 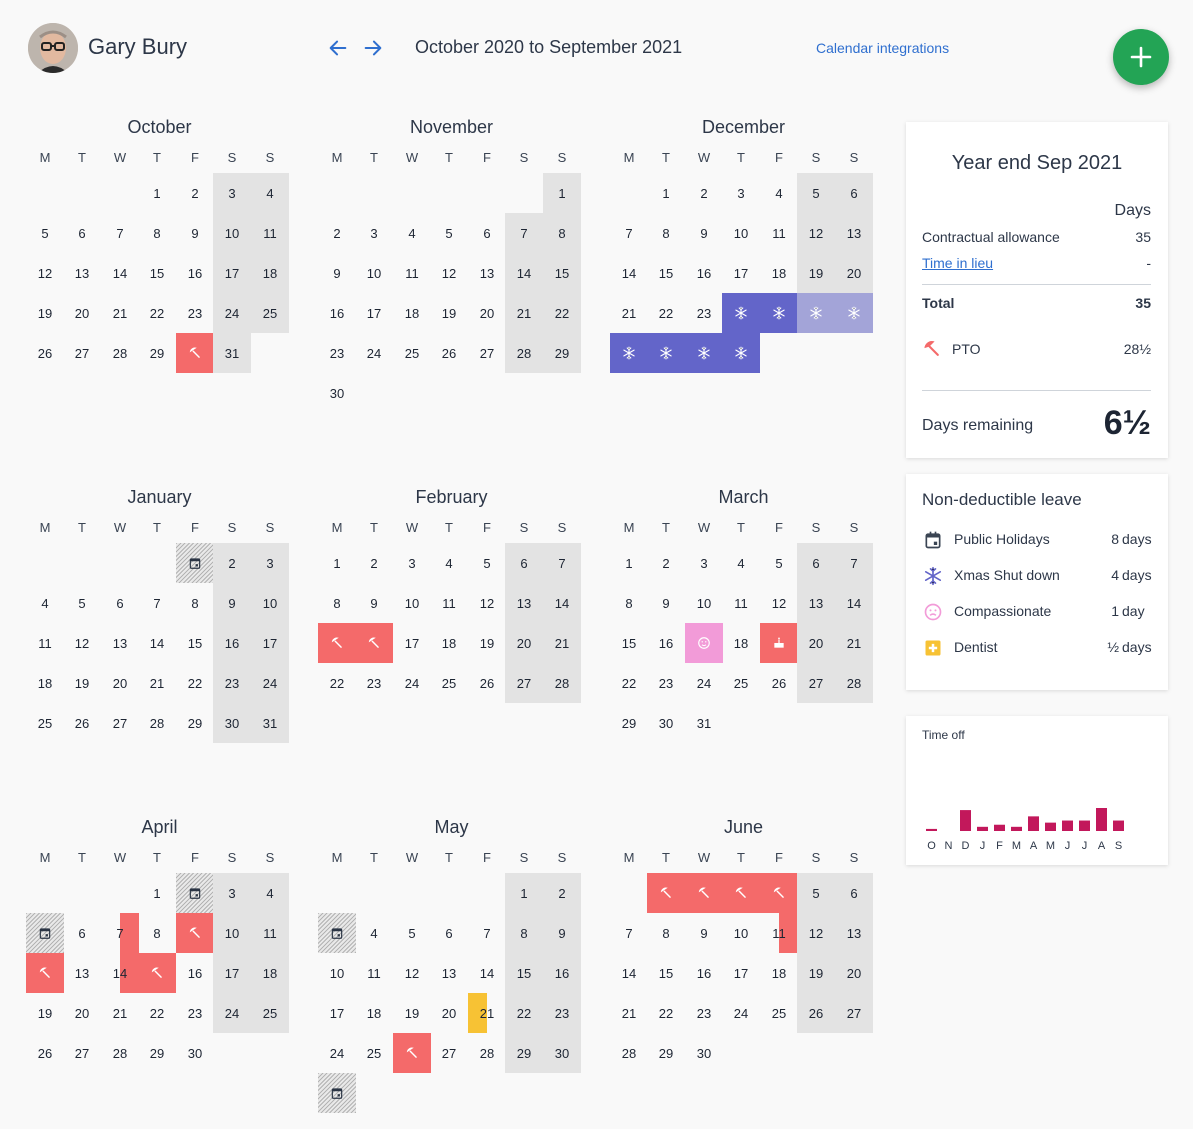 What do you see at coordinates (562, 313) in the screenshot?
I see `calendar-day: 22` at bounding box center [562, 313].